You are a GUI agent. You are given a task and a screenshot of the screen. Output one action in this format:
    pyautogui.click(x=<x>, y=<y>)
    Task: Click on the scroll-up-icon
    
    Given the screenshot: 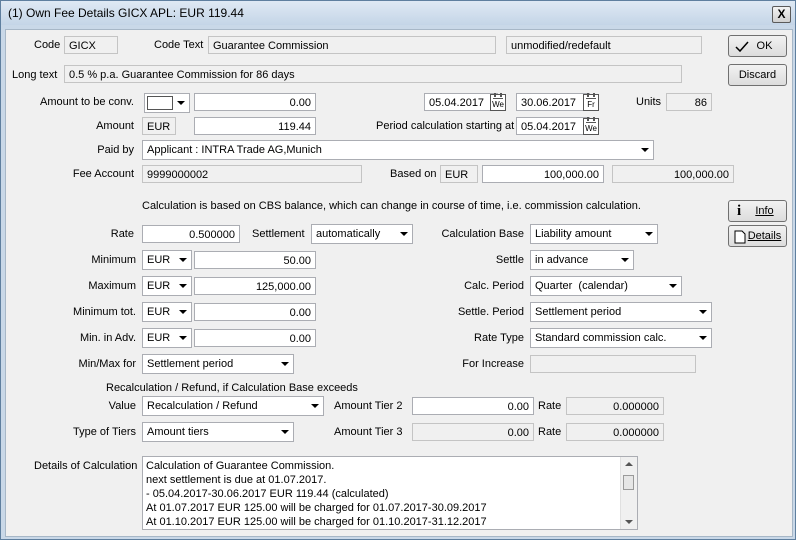 What is the action you would take?
    pyautogui.click(x=629, y=464)
    